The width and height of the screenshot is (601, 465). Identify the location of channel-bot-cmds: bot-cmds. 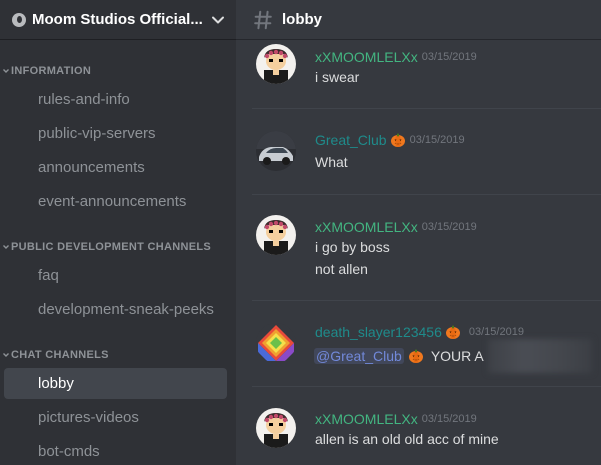
(115, 450).